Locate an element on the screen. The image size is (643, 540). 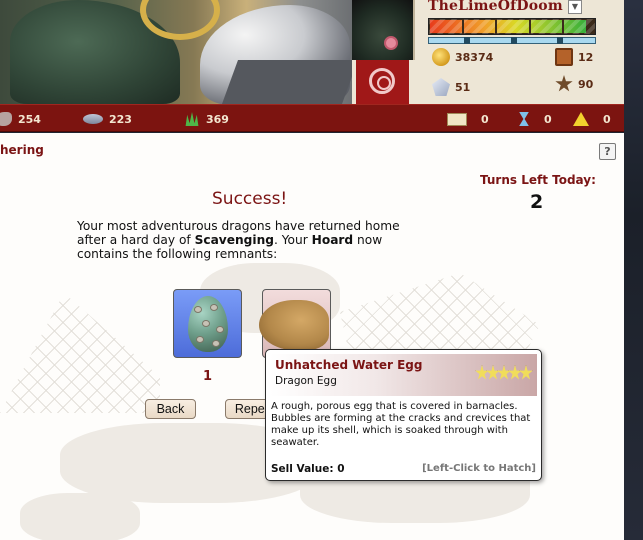
books-value: 12 is located at coordinates (586, 57).